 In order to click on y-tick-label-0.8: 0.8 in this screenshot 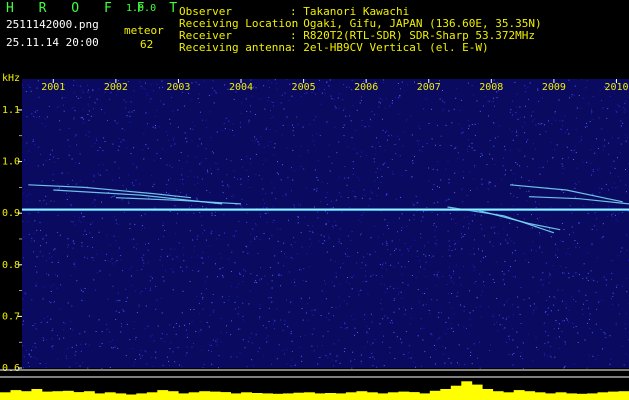, I will do `click(11, 265)`.